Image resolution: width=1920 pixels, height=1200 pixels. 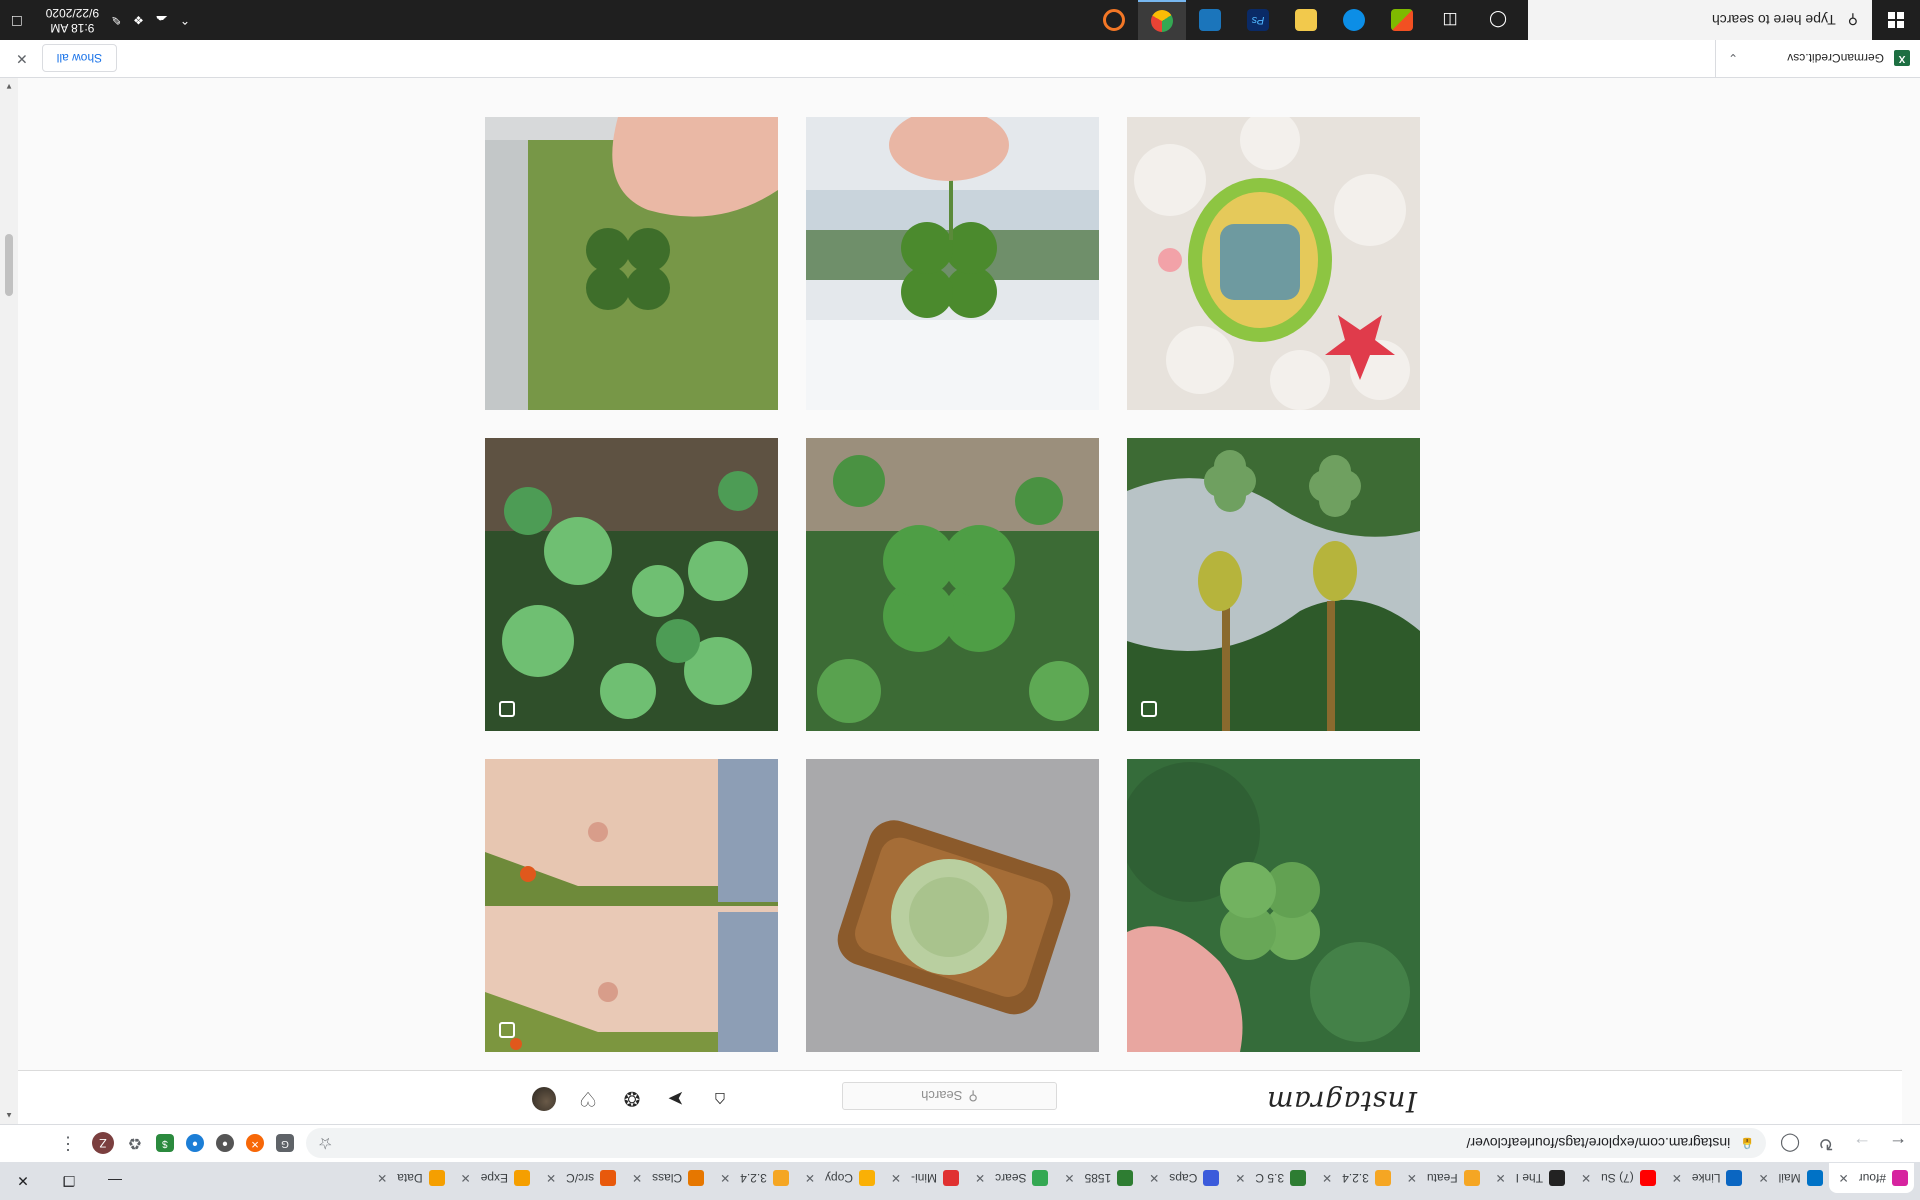 What do you see at coordinates (1498, 20) in the screenshot?
I see `cortana-icon: ◯` at bounding box center [1498, 20].